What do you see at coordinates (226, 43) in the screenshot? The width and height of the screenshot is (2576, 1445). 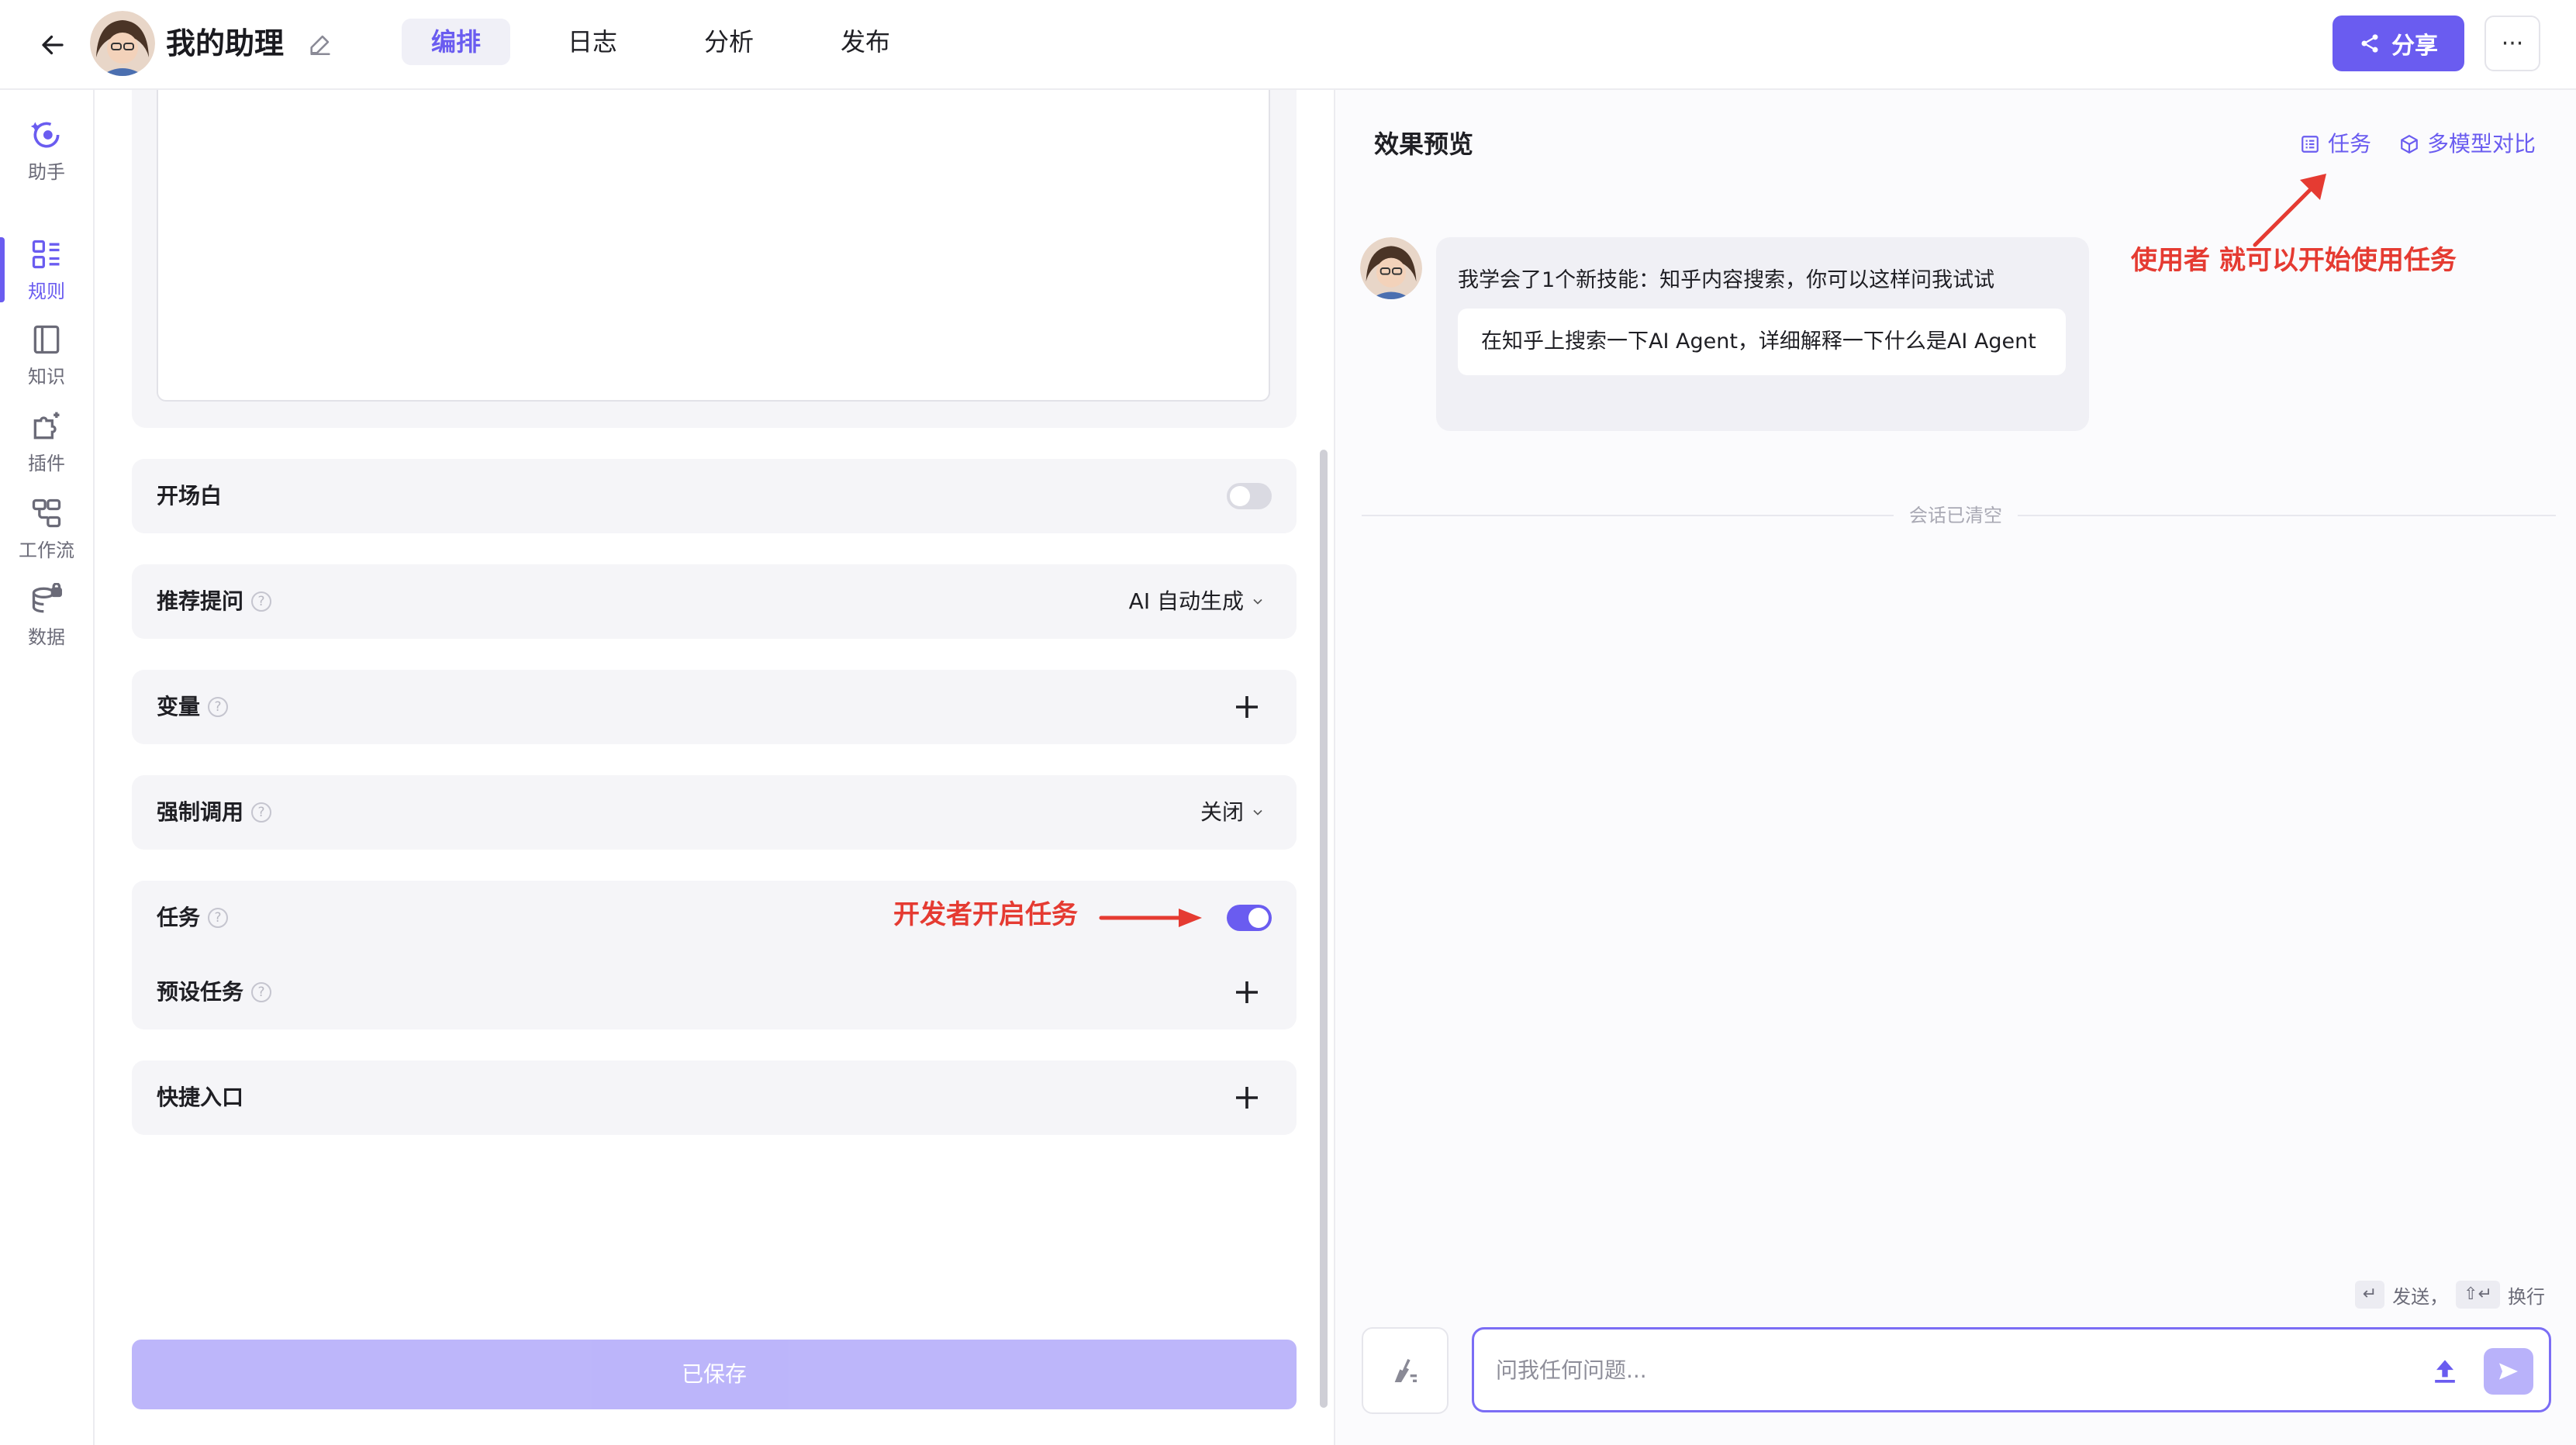 I see `app-title: 我的助理` at bounding box center [226, 43].